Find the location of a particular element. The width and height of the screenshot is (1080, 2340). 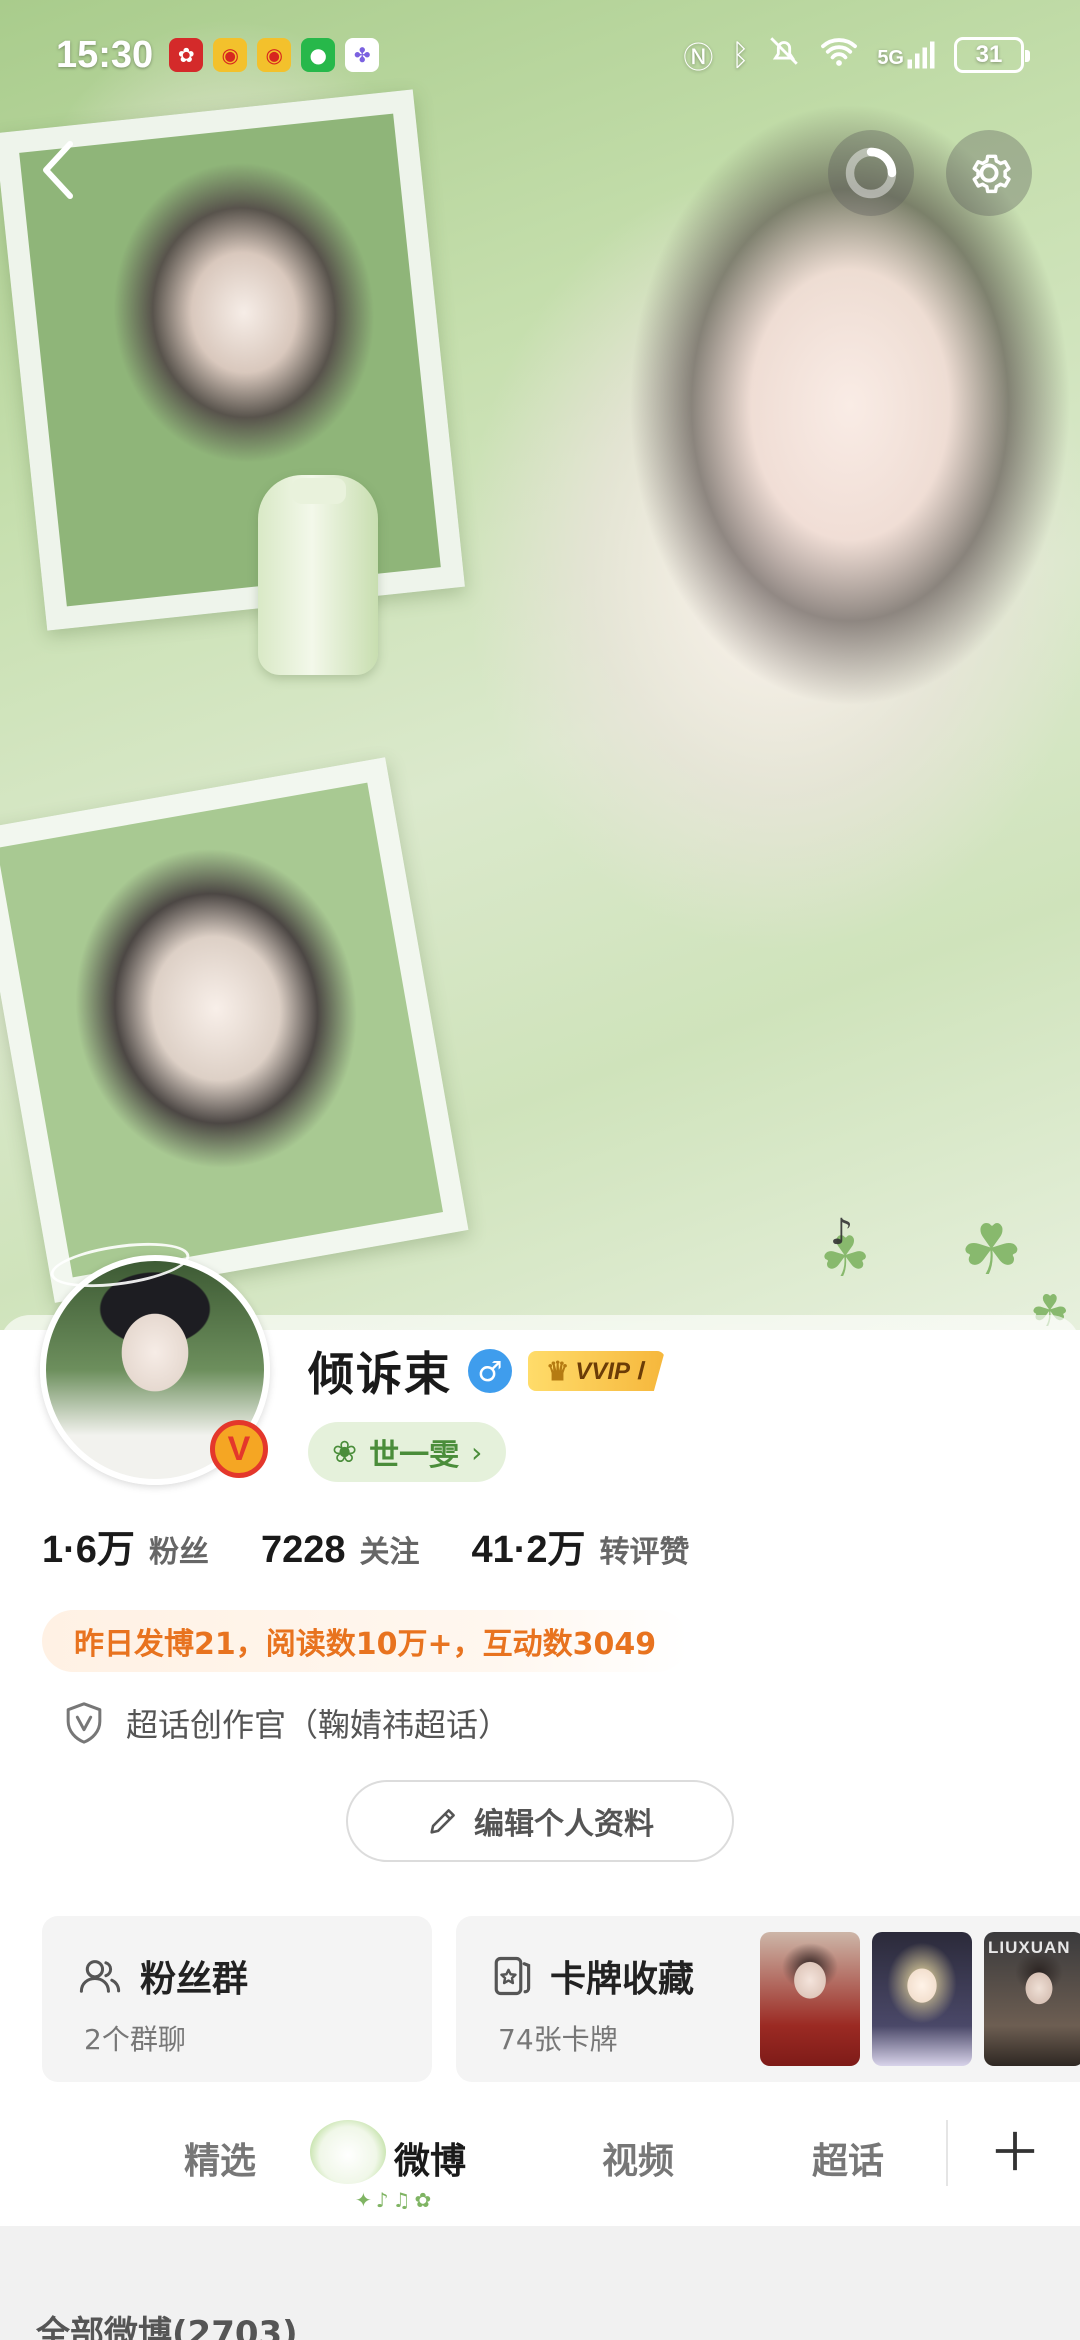

stat-followers: 1·6万 粉丝 is located at coordinates (125, 1545).